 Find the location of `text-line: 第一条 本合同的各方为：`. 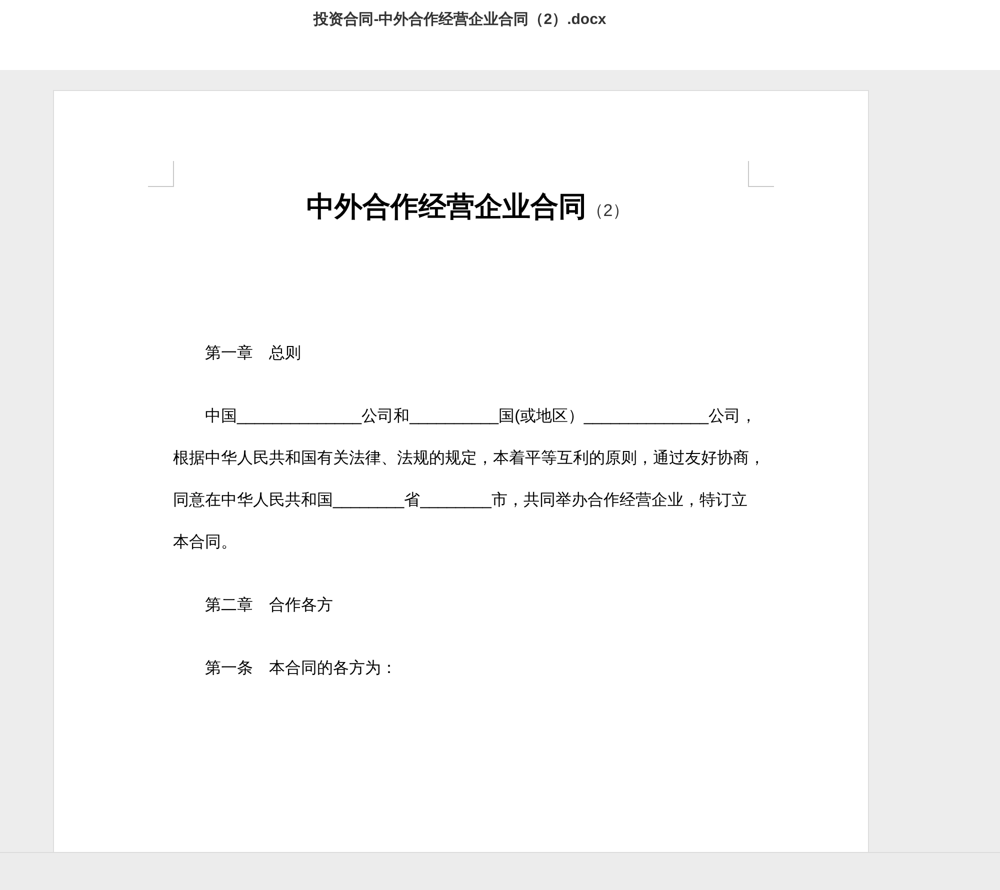

text-line: 第一条 本合同的各方为： is located at coordinates (301, 668).